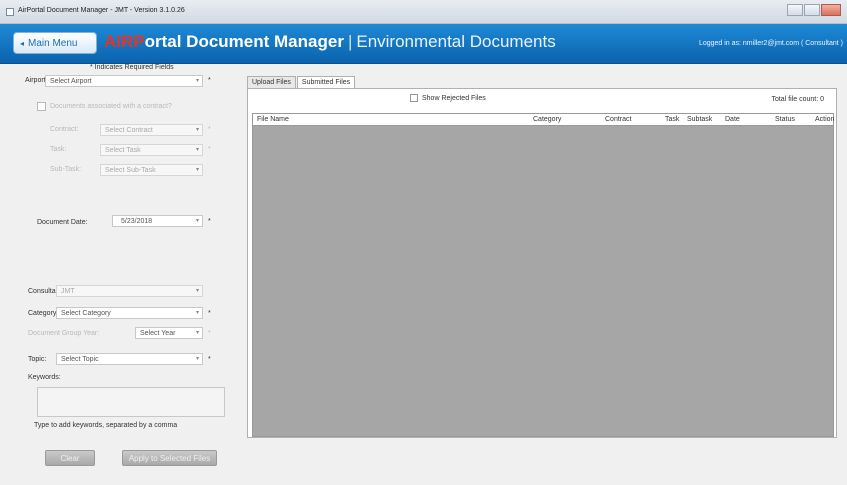 The image size is (847, 485). I want to click on file-tabs: Upload Files Submitted Files, so click(301, 82).